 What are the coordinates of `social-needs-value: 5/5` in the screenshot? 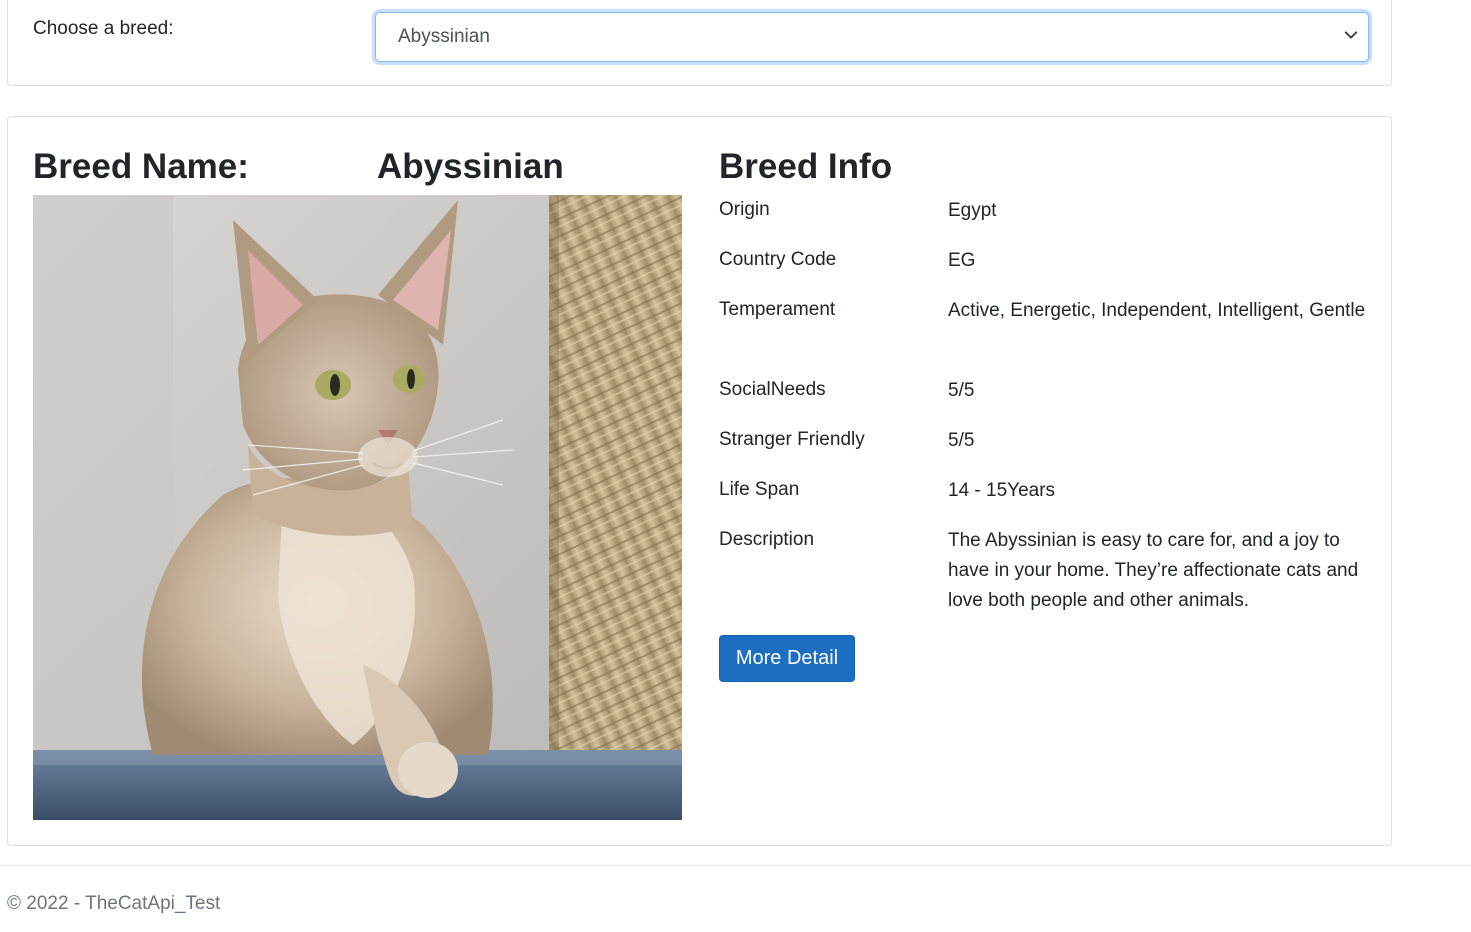 It's located at (961, 390).